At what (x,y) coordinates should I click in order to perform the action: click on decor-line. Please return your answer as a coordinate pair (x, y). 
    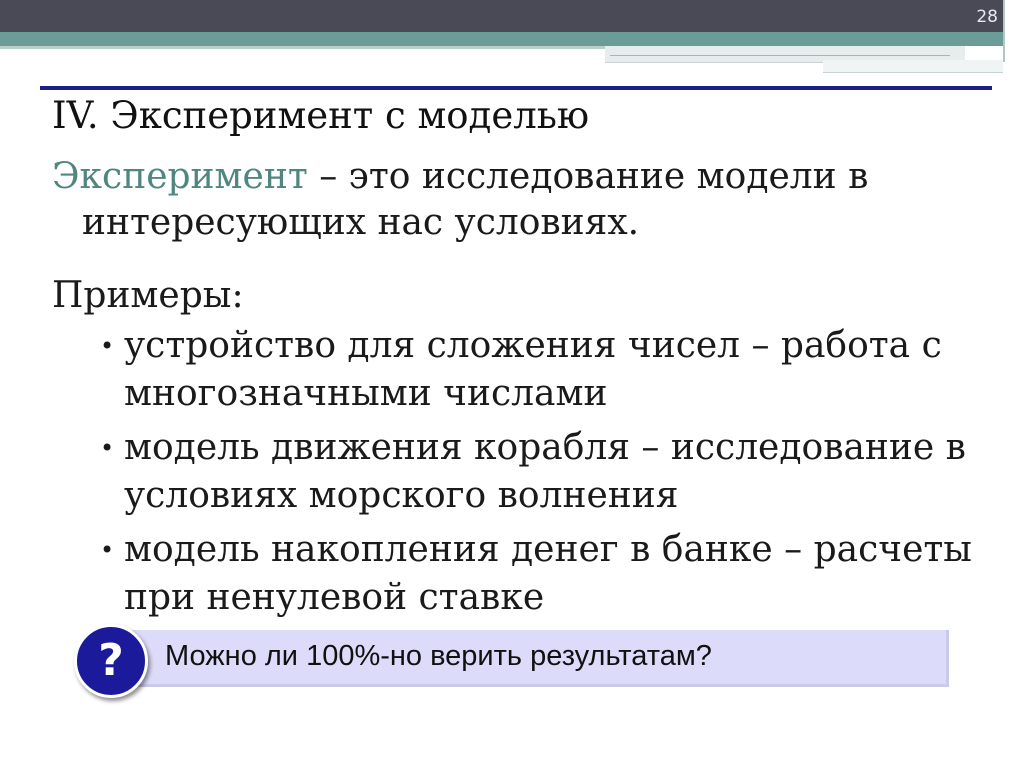
    Looking at the image, I should click on (780, 55).